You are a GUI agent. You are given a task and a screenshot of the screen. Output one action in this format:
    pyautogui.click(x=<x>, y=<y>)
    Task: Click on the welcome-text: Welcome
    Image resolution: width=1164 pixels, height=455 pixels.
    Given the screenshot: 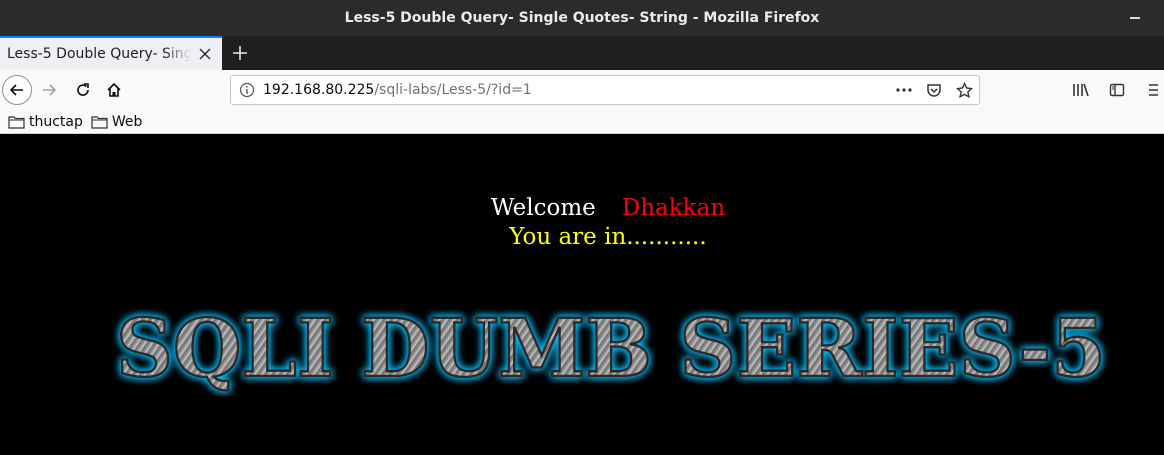 What is the action you would take?
    pyautogui.click(x=543, y=208)
    